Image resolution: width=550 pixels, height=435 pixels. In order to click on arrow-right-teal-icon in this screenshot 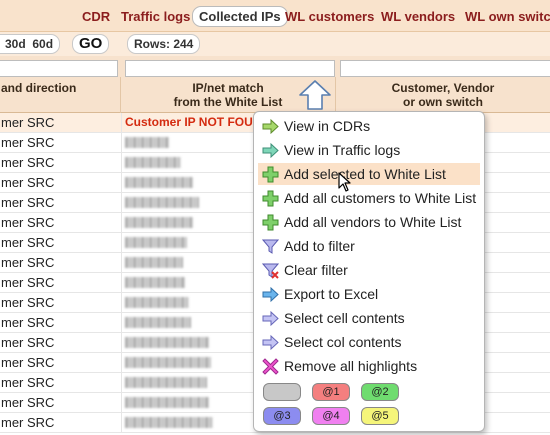, I will do `click(270, 150)`.